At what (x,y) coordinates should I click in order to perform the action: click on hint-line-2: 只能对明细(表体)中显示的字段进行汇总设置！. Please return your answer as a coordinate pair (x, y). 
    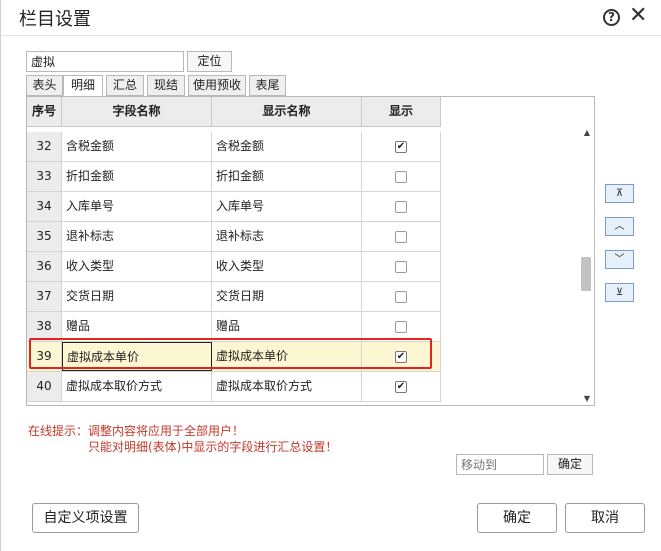
    Looking at the image, I should click on (213, 447).